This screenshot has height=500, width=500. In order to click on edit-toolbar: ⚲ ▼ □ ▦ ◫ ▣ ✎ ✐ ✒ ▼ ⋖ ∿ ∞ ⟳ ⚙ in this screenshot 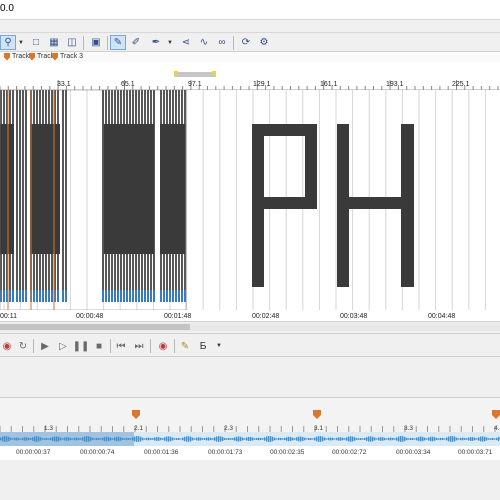, I will do `click(250, 42)`.